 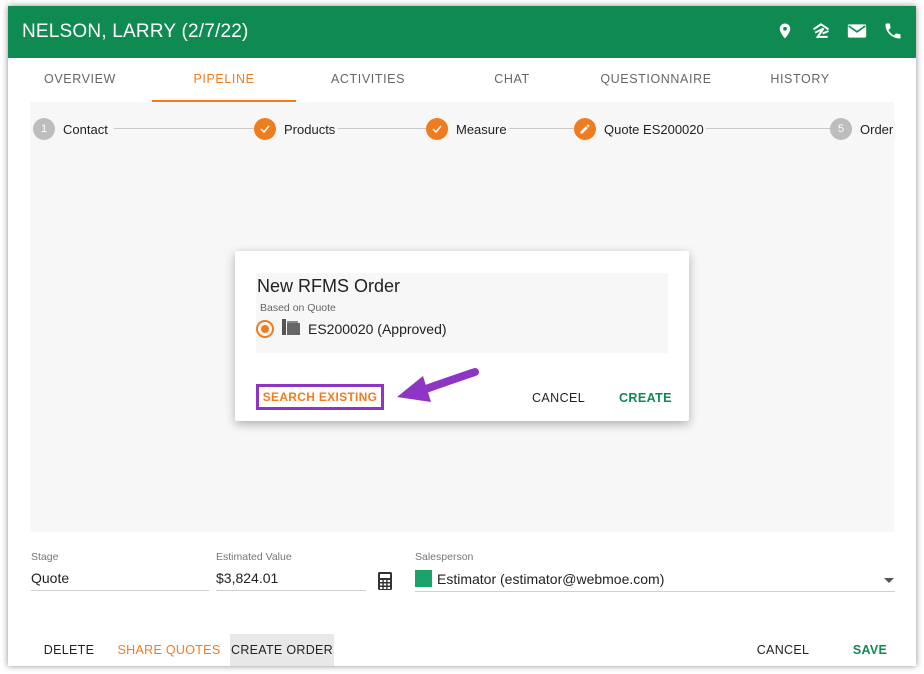 I want to click on step-contact: 1 Contact, so click(x=71, y=129).